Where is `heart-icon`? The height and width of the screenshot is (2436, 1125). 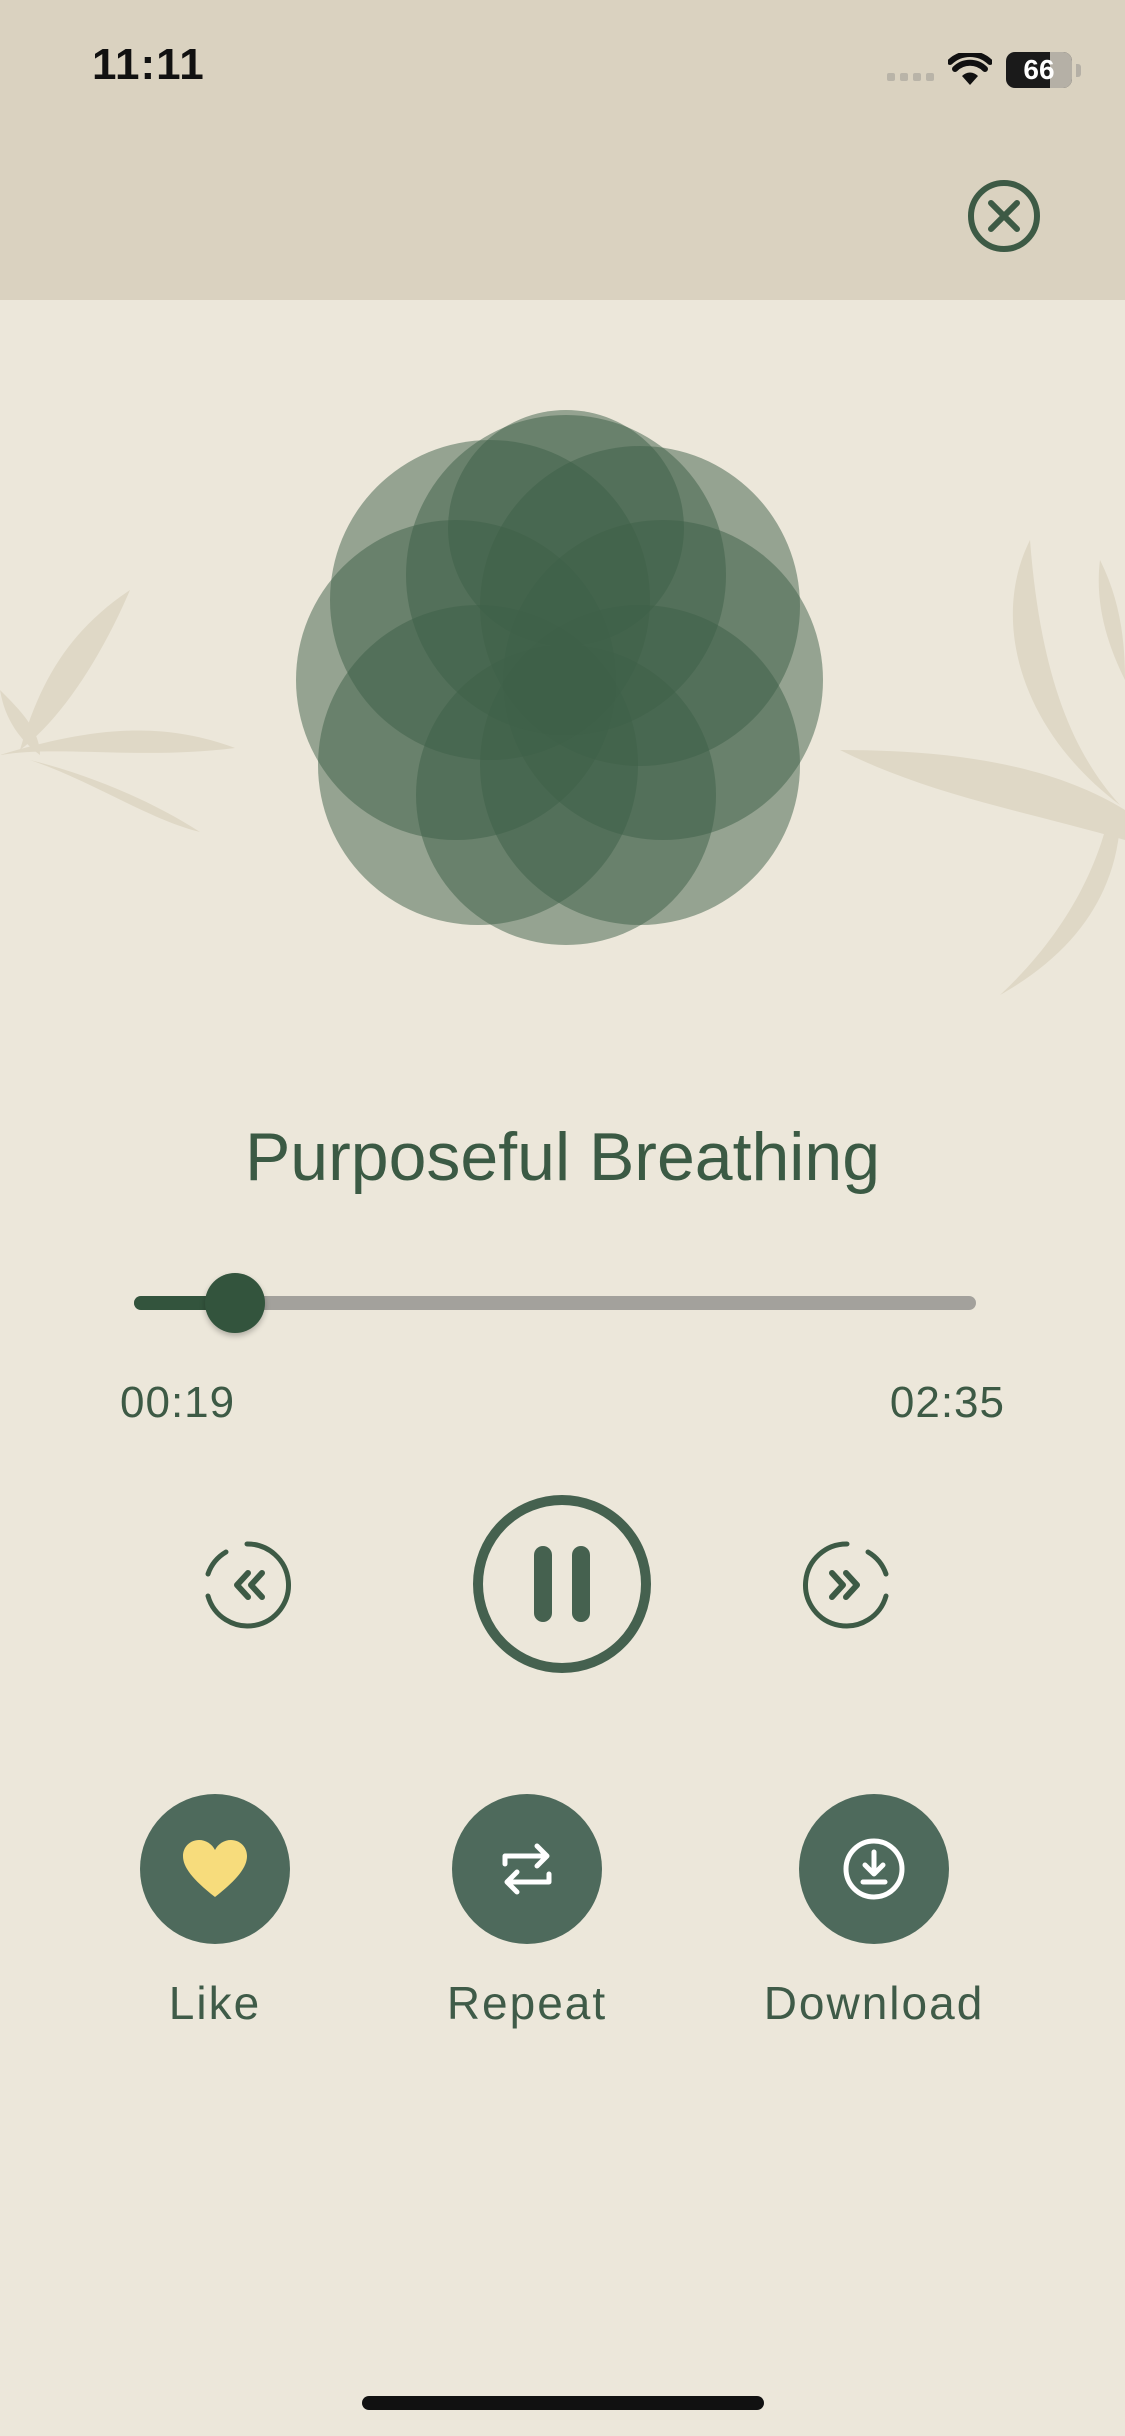 heart-icon is located at coordinates (215, 1868).